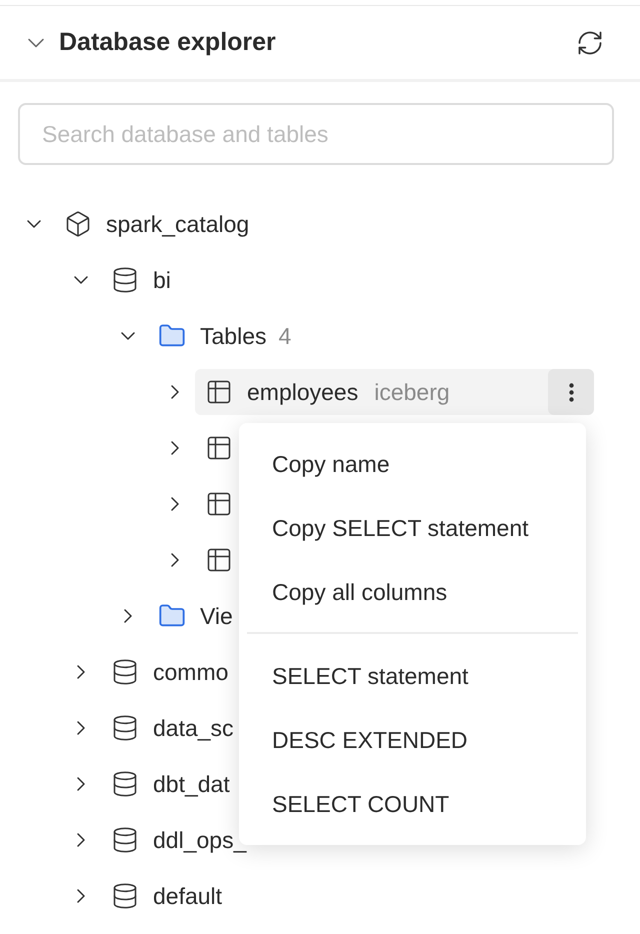 This screenshot has width=640, height=934. I want to click on tree-item: employees iceberg, so click(394, 392).